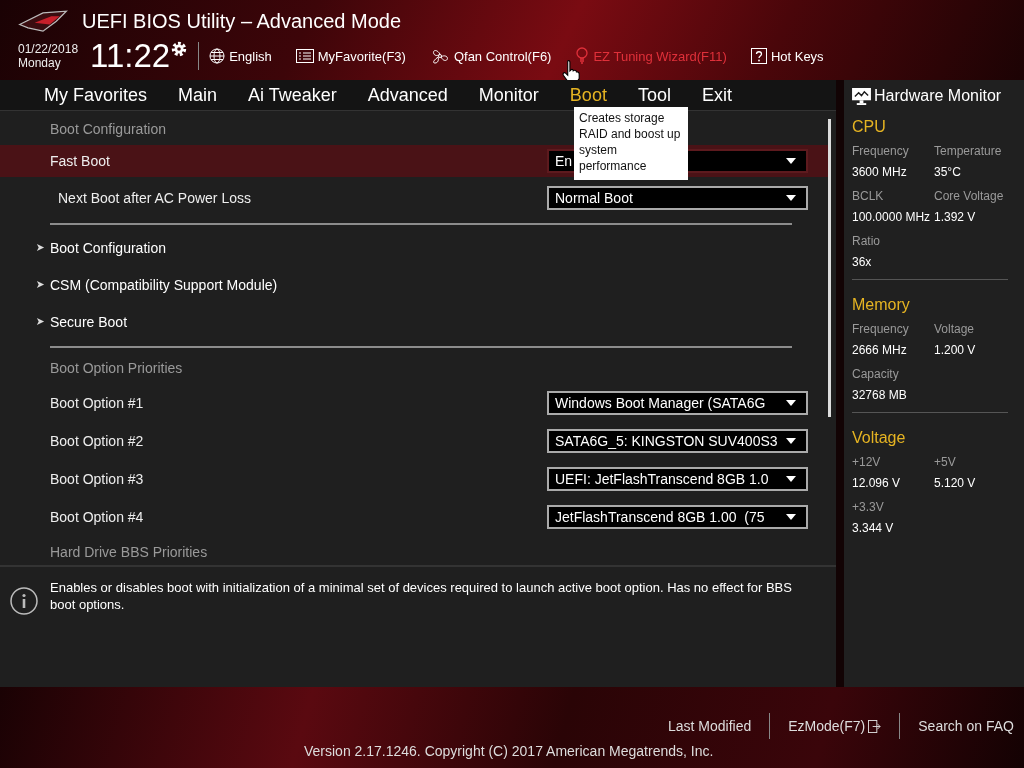 The height and width of the screenshot is (768, 1024). I want to click on setting-label: Boot Option #4, so click(97, 517).